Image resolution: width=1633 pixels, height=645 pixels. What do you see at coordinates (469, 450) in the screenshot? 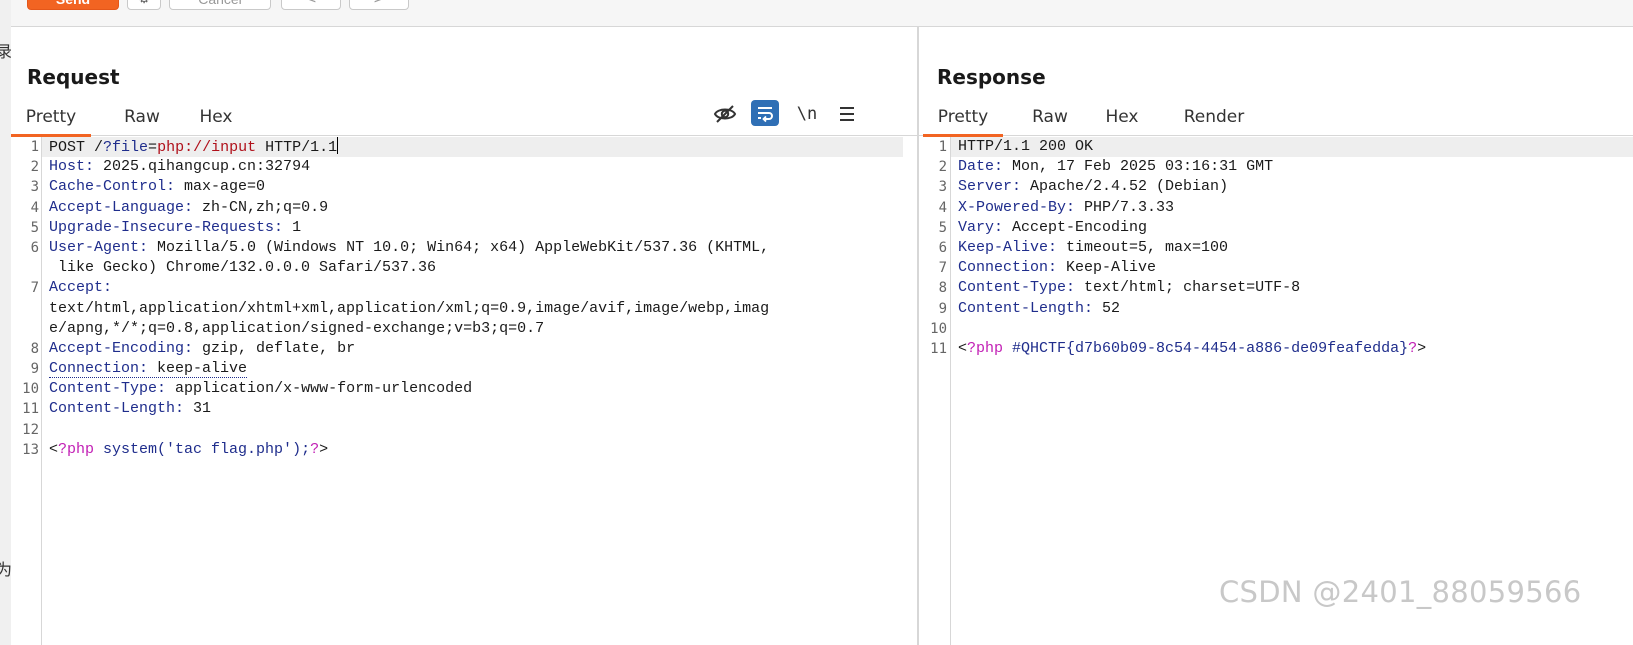
I see `code-line: 13 <?php system('tac flag.php');?>` at bounding box center [469, 450].